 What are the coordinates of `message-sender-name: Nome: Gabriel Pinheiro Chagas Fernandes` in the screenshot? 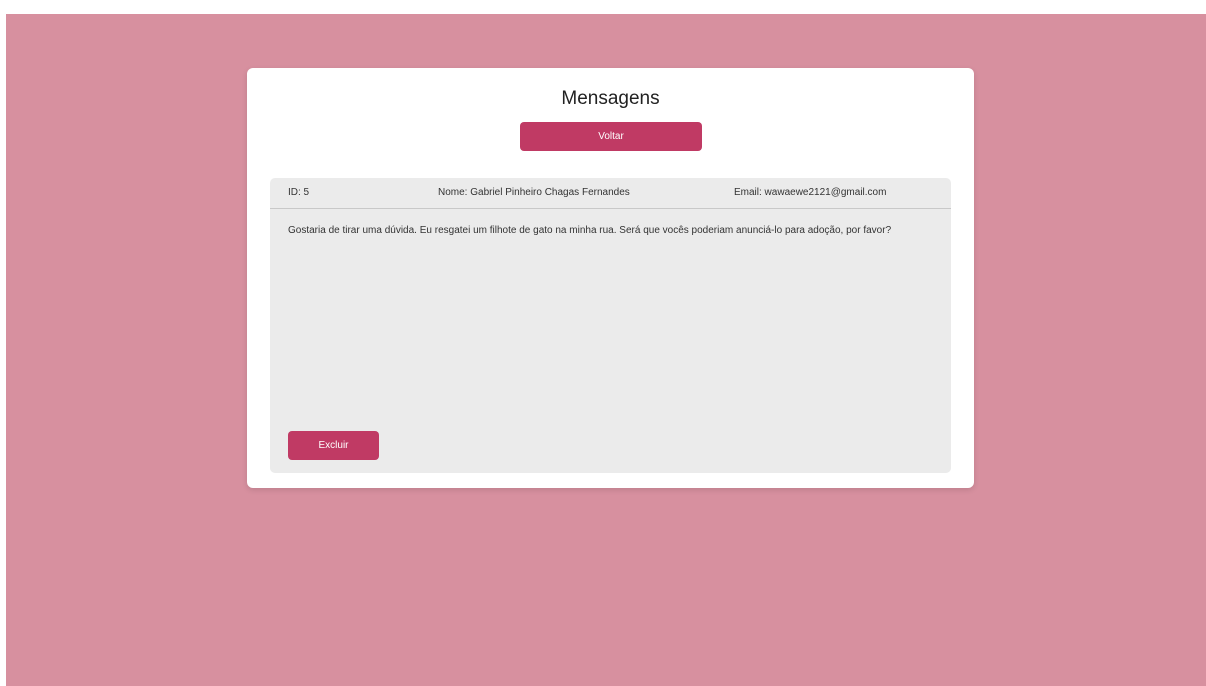 It's located at (534, 192).